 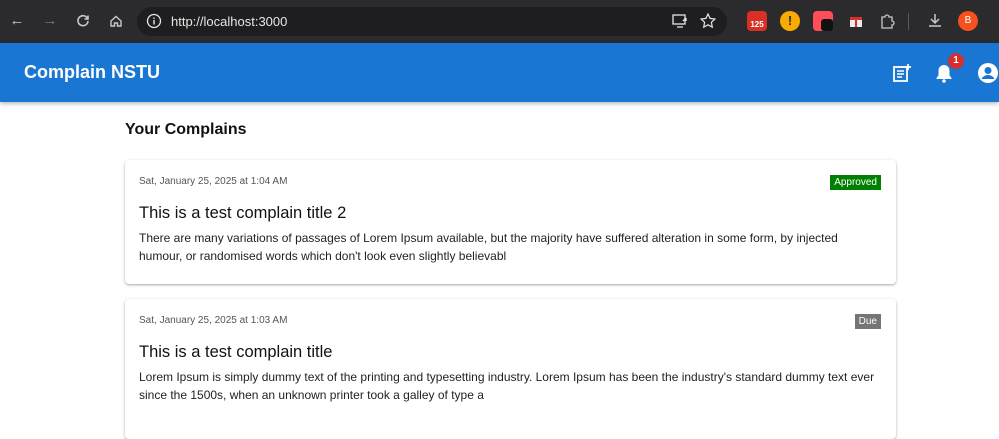 I want to click on complaint-date: Sat, January 25, 2025 at 1:03 AM, so click(x=213, y=320).